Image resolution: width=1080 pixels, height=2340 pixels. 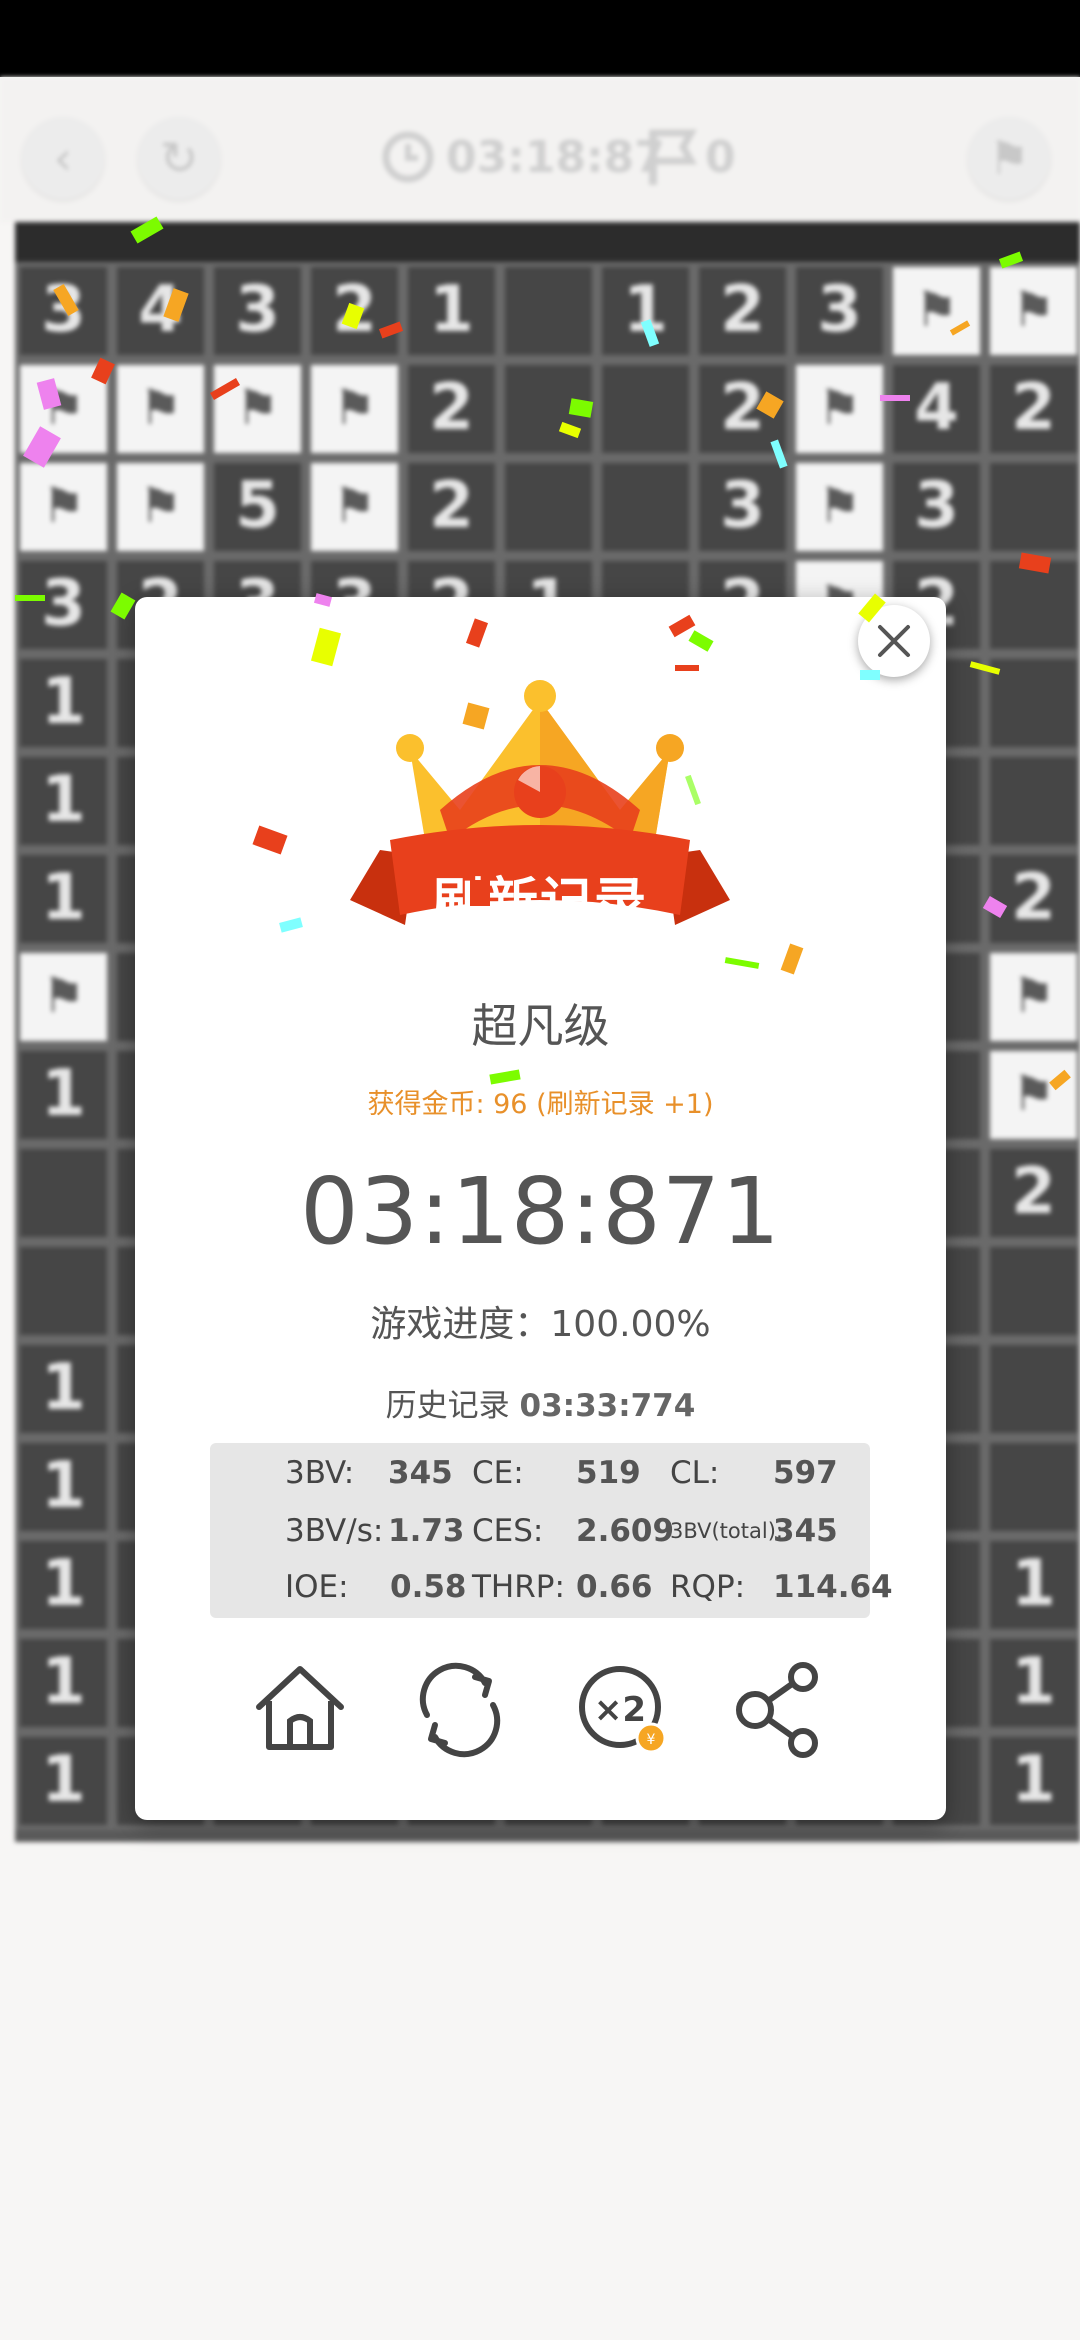 What do you see at coordinates (805, 1473) in the screenshot?
I see `stat-cl-value: 597` at bounding box center [805, 1473].